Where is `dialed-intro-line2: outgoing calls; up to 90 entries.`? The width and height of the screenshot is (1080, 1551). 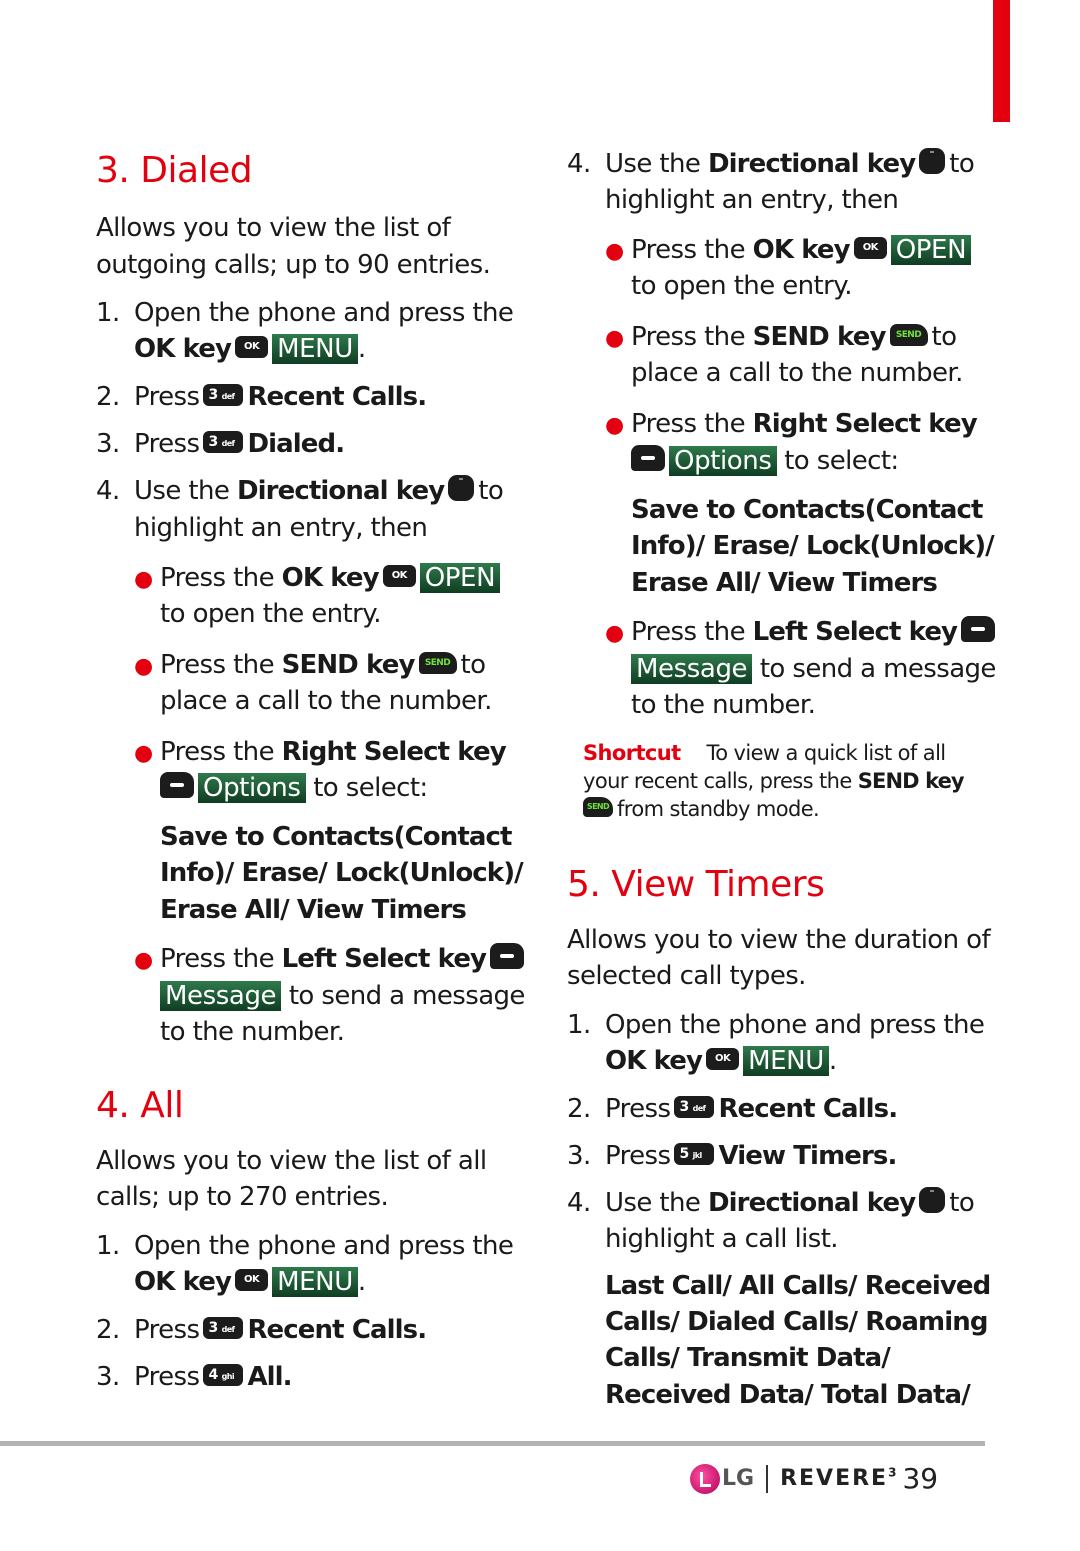
dialed-intro-line2: outgoing calls; up to 90 entries. is located at coordinates (293, 265).